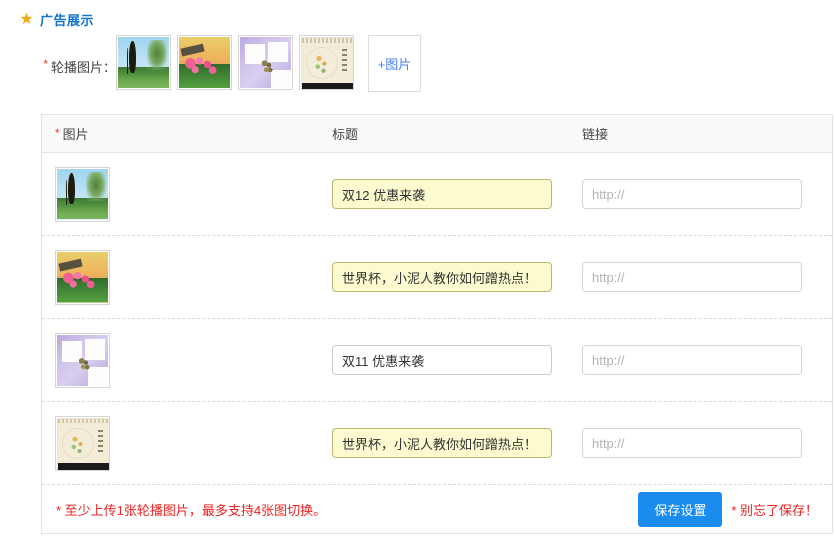 Image resolution: width=835 pixels, height=536 pixels. Describe the element at coordinates (191, 510) in the screenshot. I see `upload-hint-text: * 至少上传1张轮播图片，最多支持4张图切换。` at that location.